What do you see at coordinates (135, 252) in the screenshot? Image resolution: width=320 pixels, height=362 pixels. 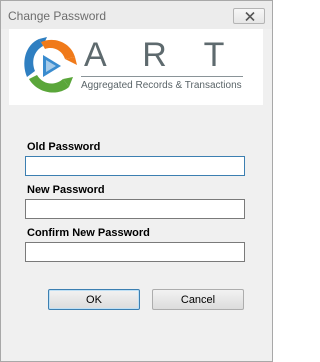 I see `confirm-password-field` at bounding box center [135, 252].